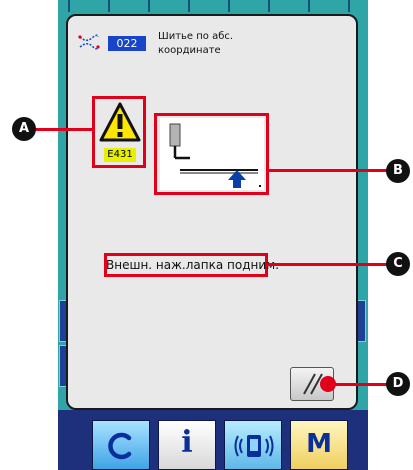  I want to click on error-message: Внешн. наж.лапка подним., so click(193, 265).